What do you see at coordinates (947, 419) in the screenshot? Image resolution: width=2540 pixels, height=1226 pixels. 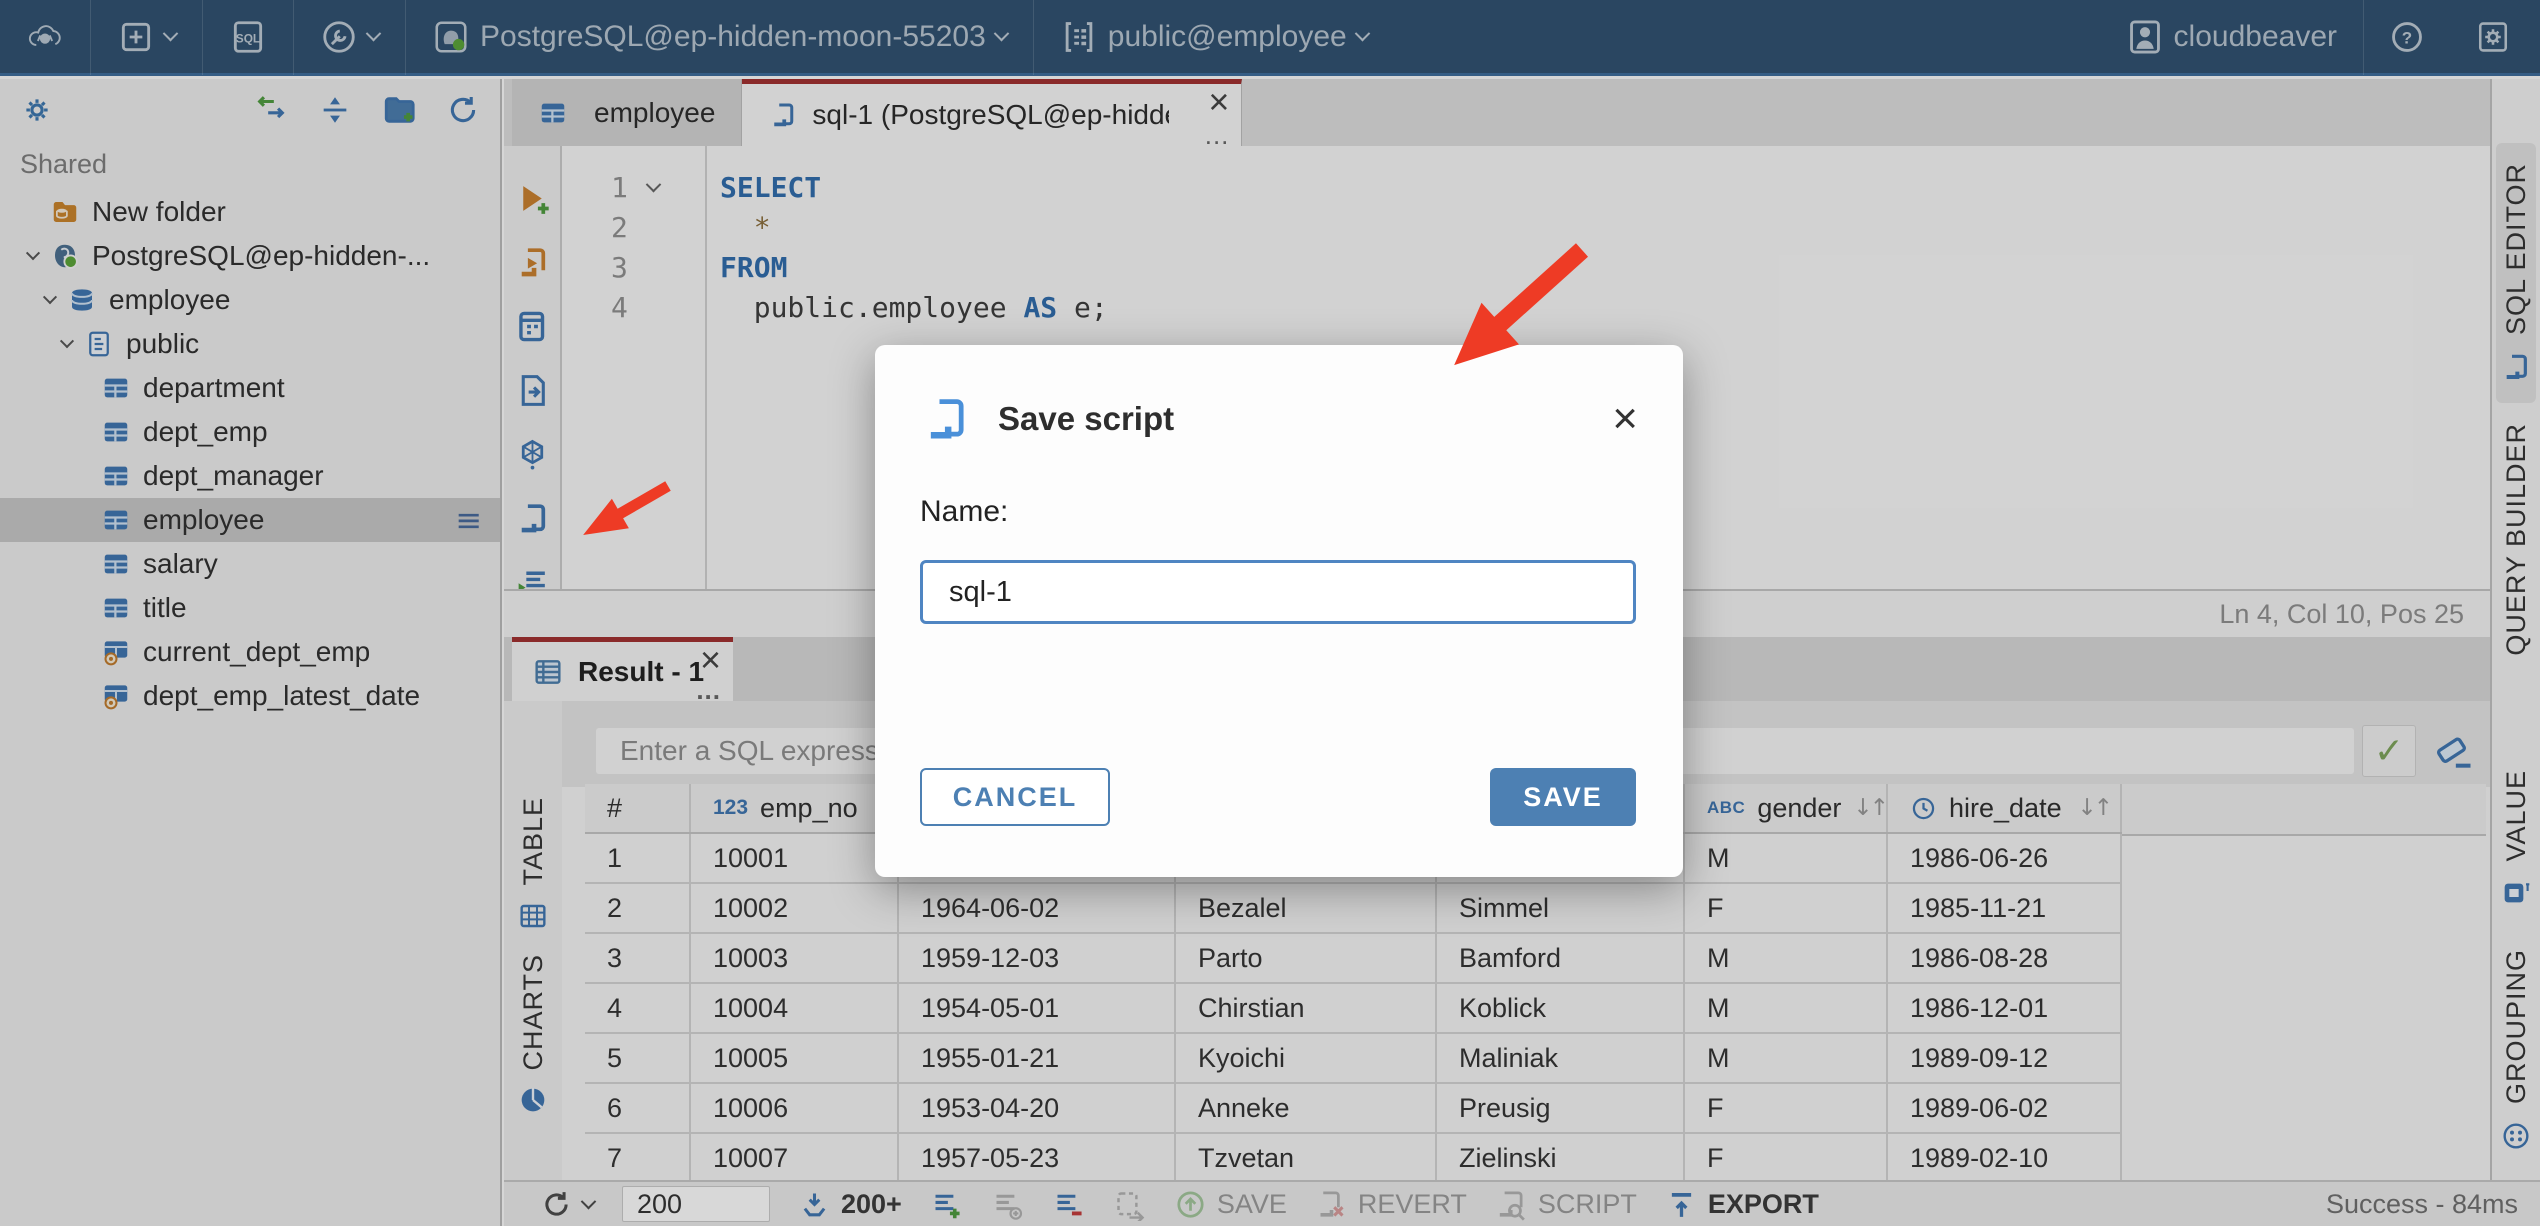 I see `save-script-icon` at bounding box center [947, 419].